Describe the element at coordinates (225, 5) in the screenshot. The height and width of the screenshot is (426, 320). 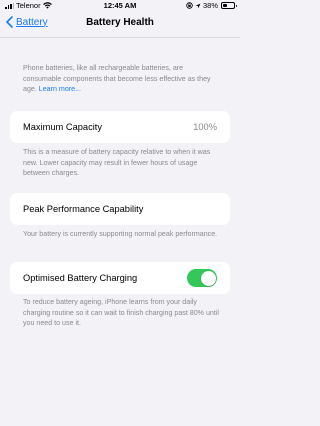
I see `battery-level-fill` at that location.